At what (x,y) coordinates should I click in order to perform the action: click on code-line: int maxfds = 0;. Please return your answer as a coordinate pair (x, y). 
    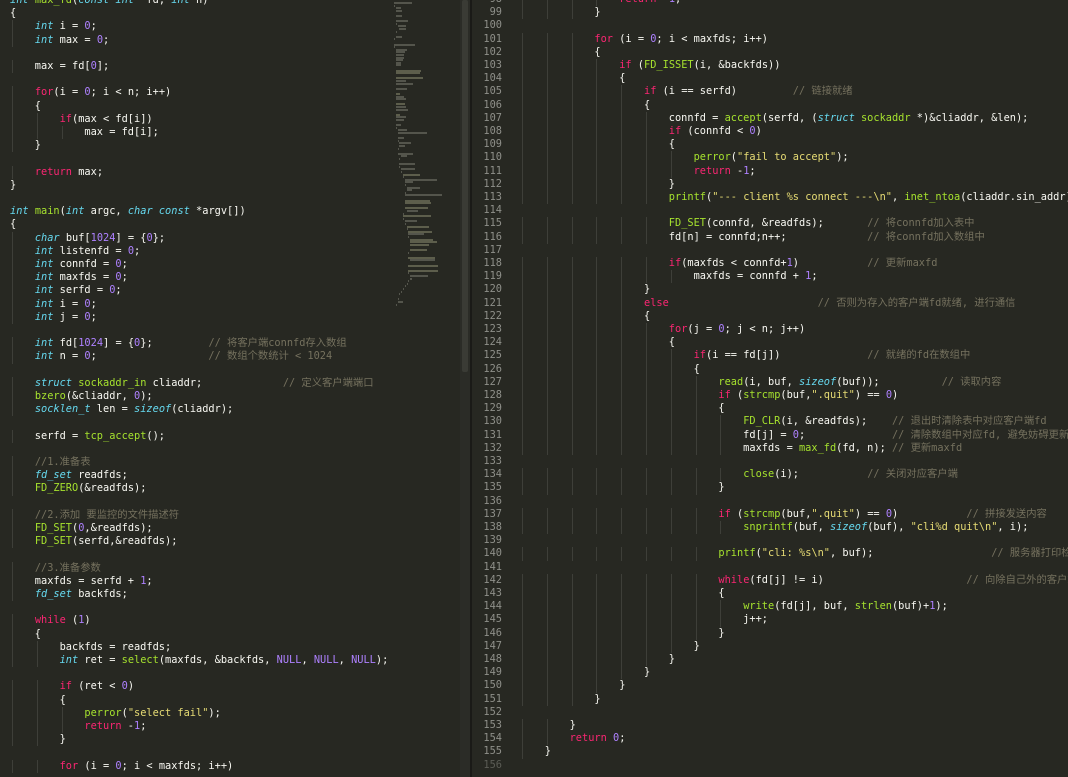
    Looking at the image, I should click on (69, 277).